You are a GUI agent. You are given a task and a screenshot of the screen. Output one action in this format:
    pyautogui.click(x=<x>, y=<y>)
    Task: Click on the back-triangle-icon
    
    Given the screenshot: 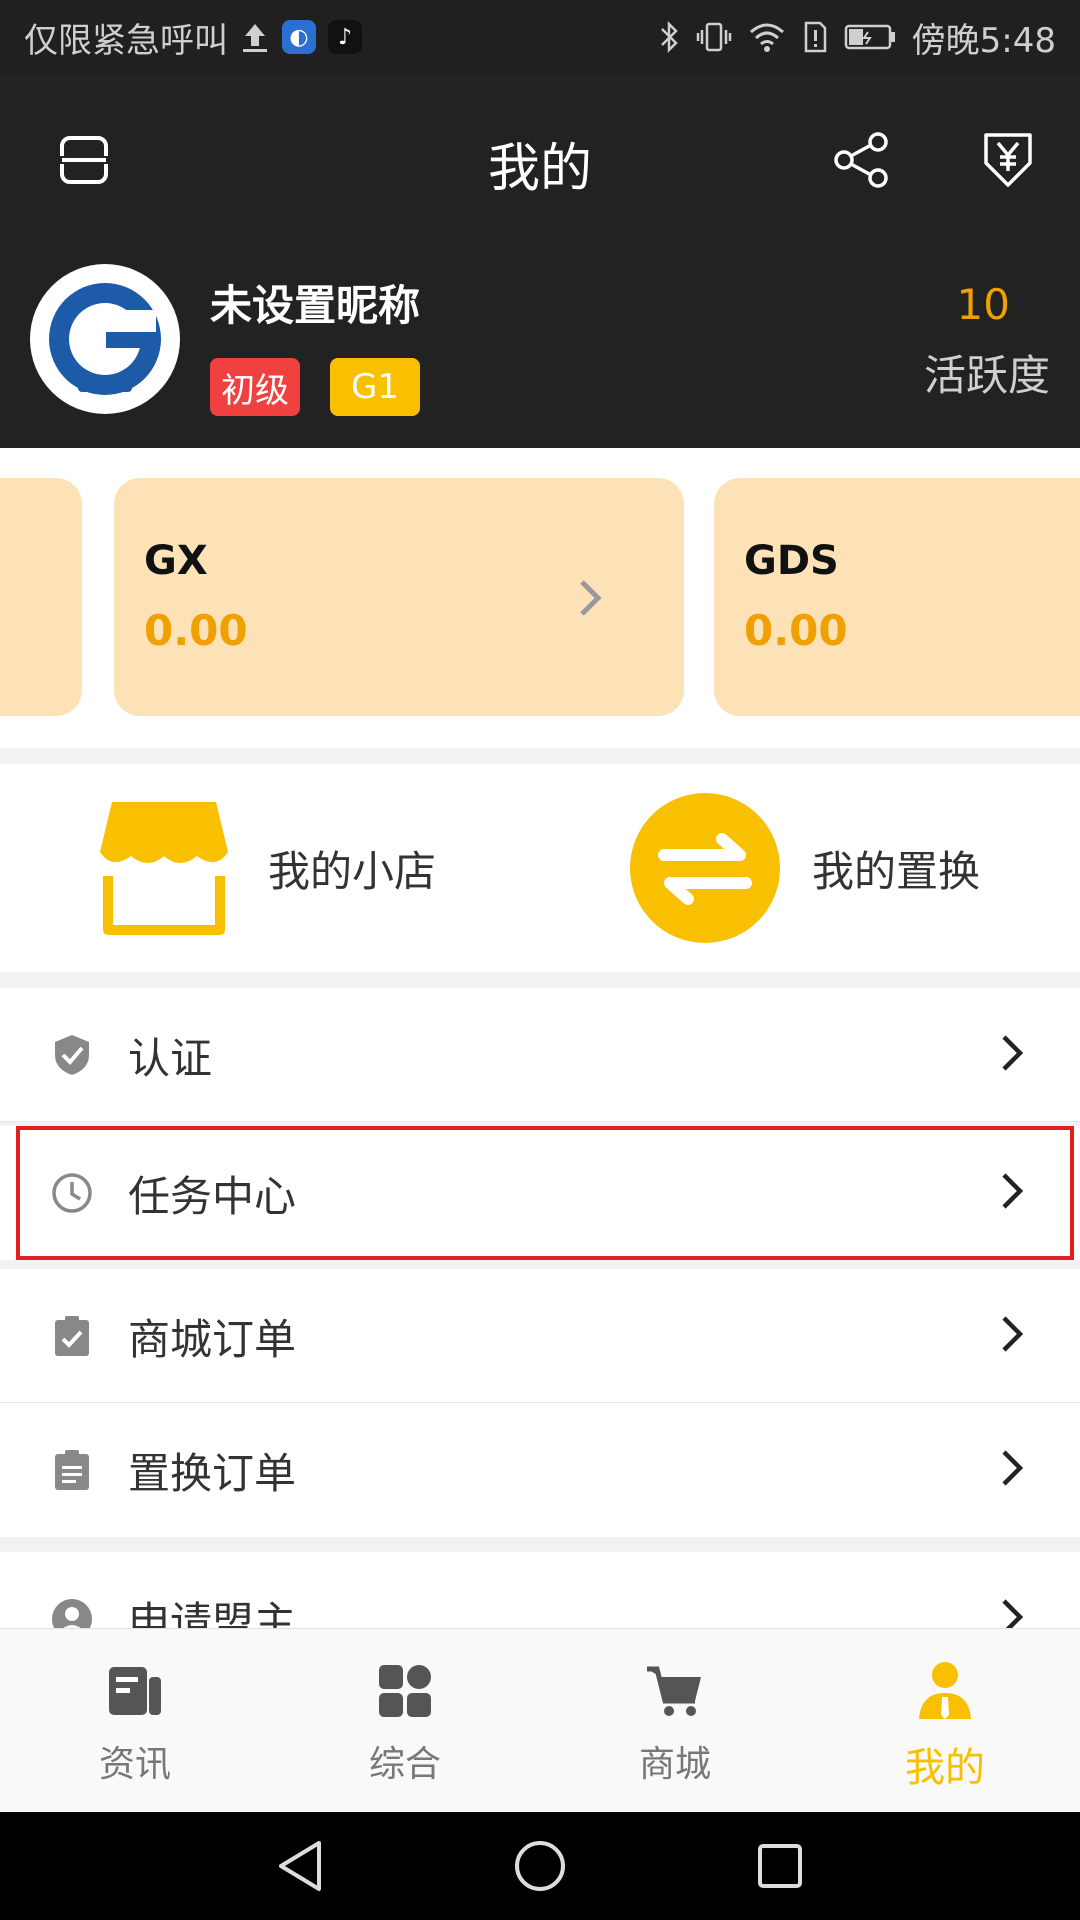 What is the action you would take?
    pyautogui.click(x=300, y=1866)
    